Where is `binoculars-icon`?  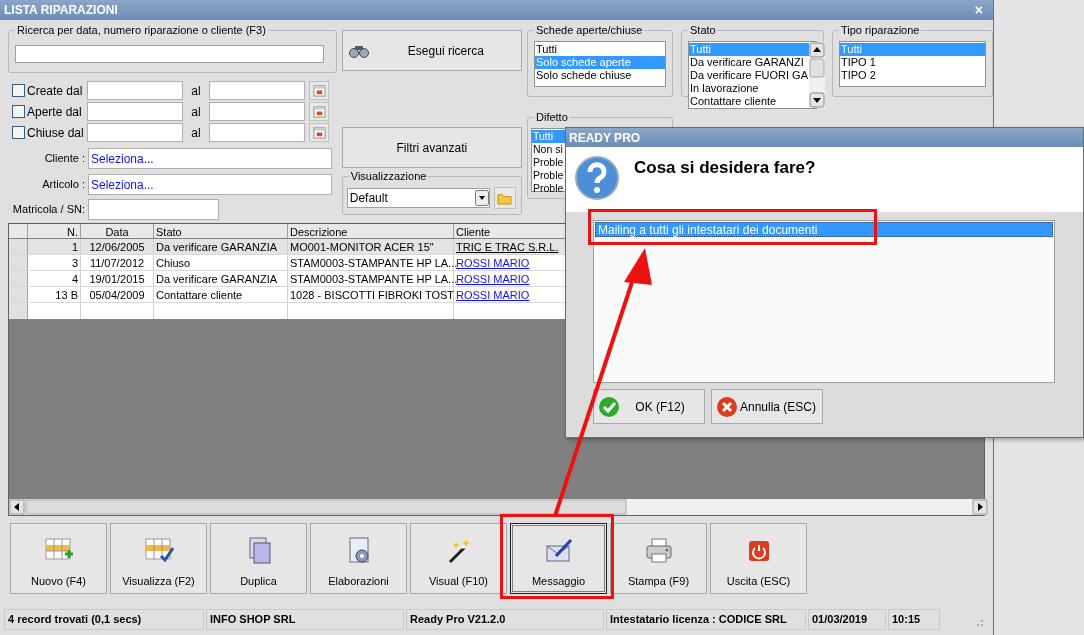 binoculars-icon is located at coordinates (358, 50).